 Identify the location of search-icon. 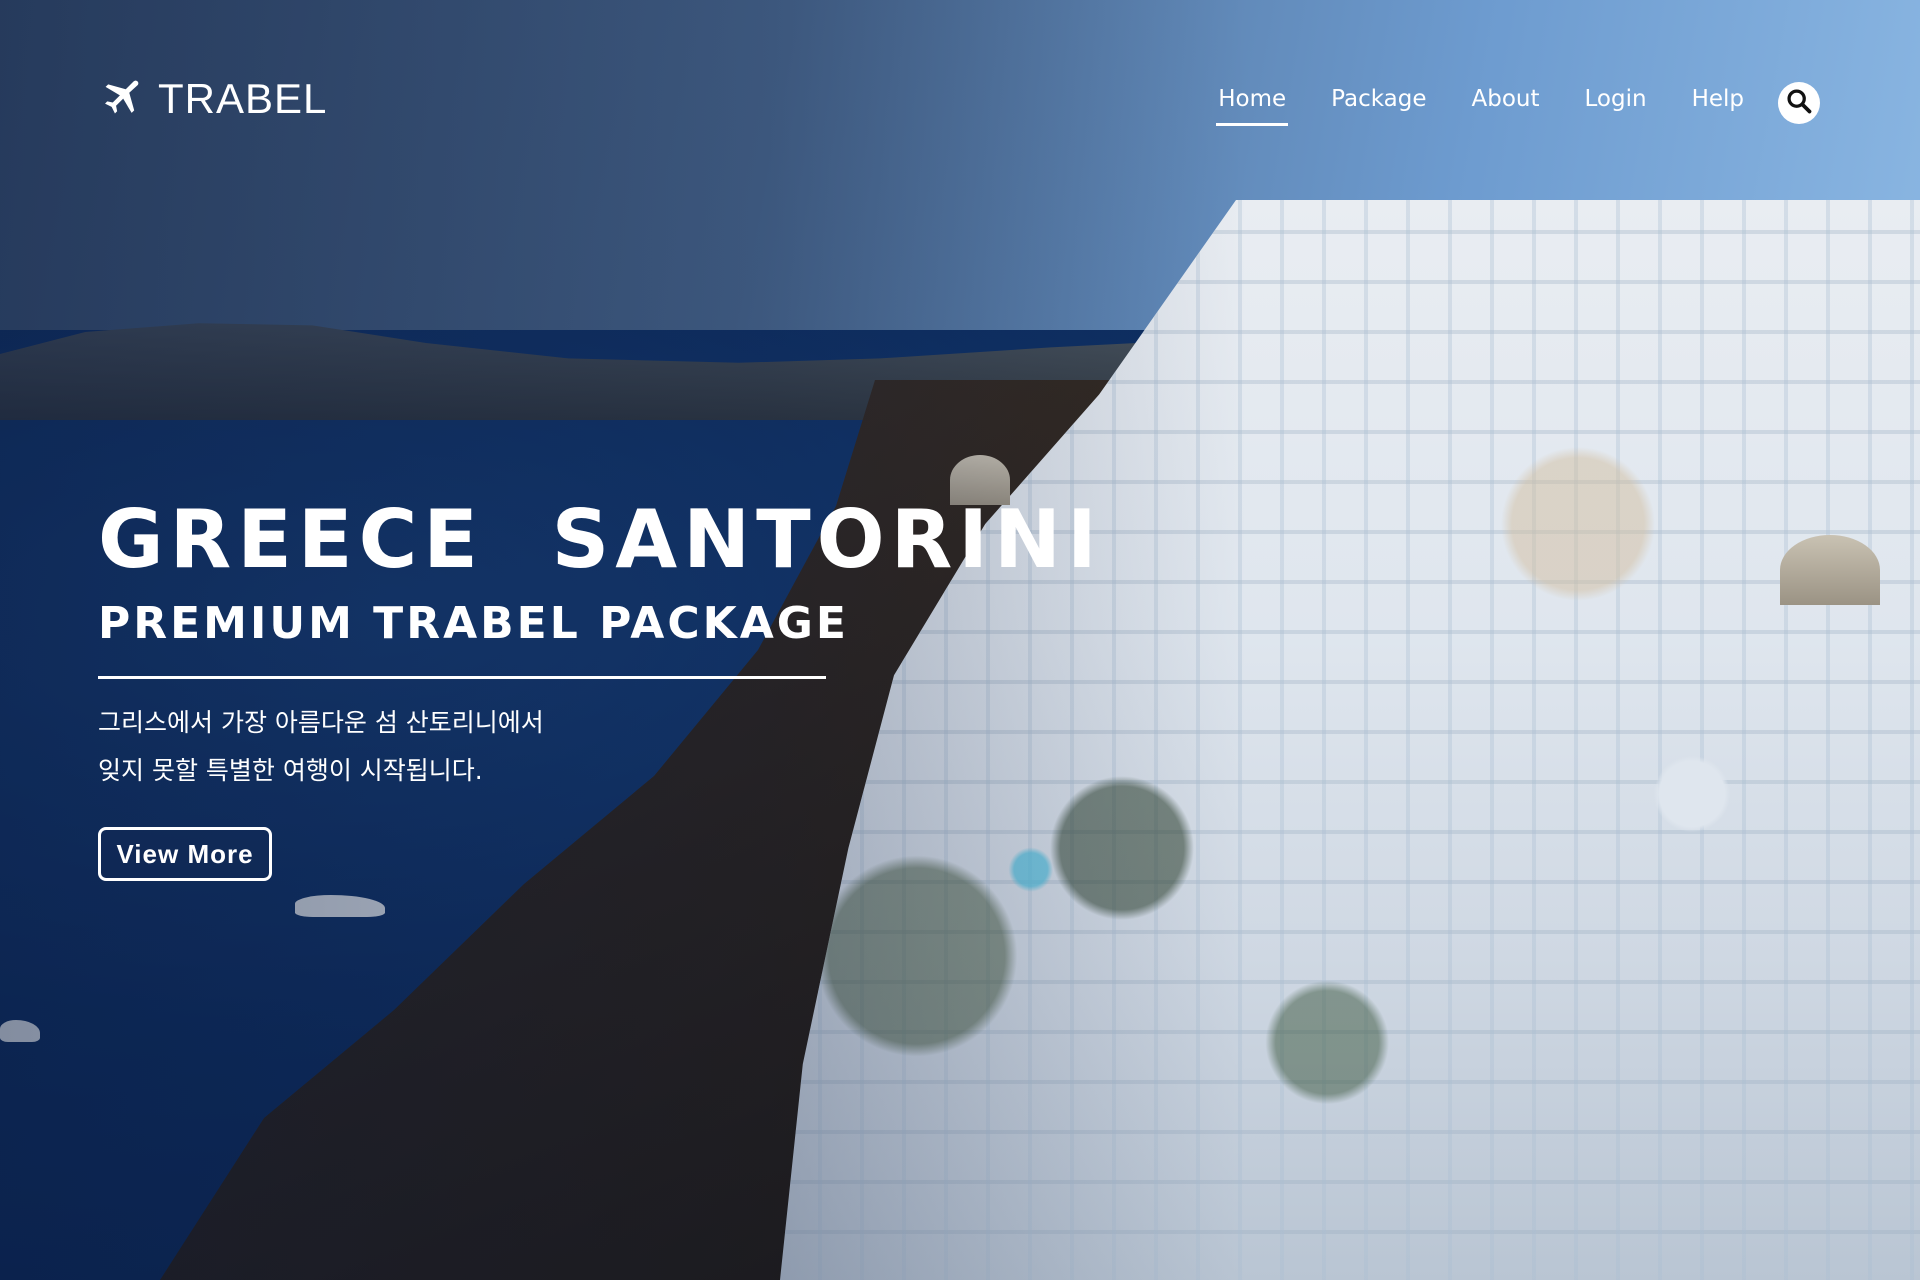
(1799, 103).